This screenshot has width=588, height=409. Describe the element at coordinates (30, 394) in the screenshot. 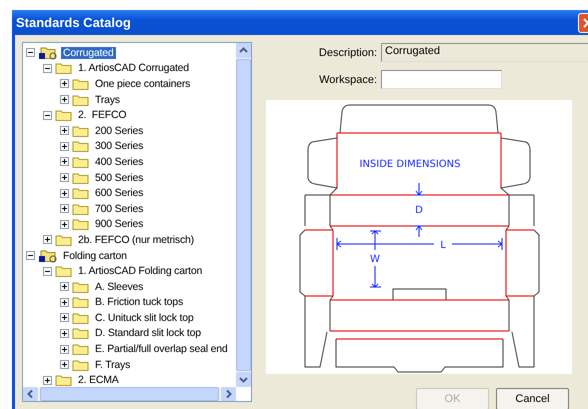

I see `scroll-left-icon` at that location.